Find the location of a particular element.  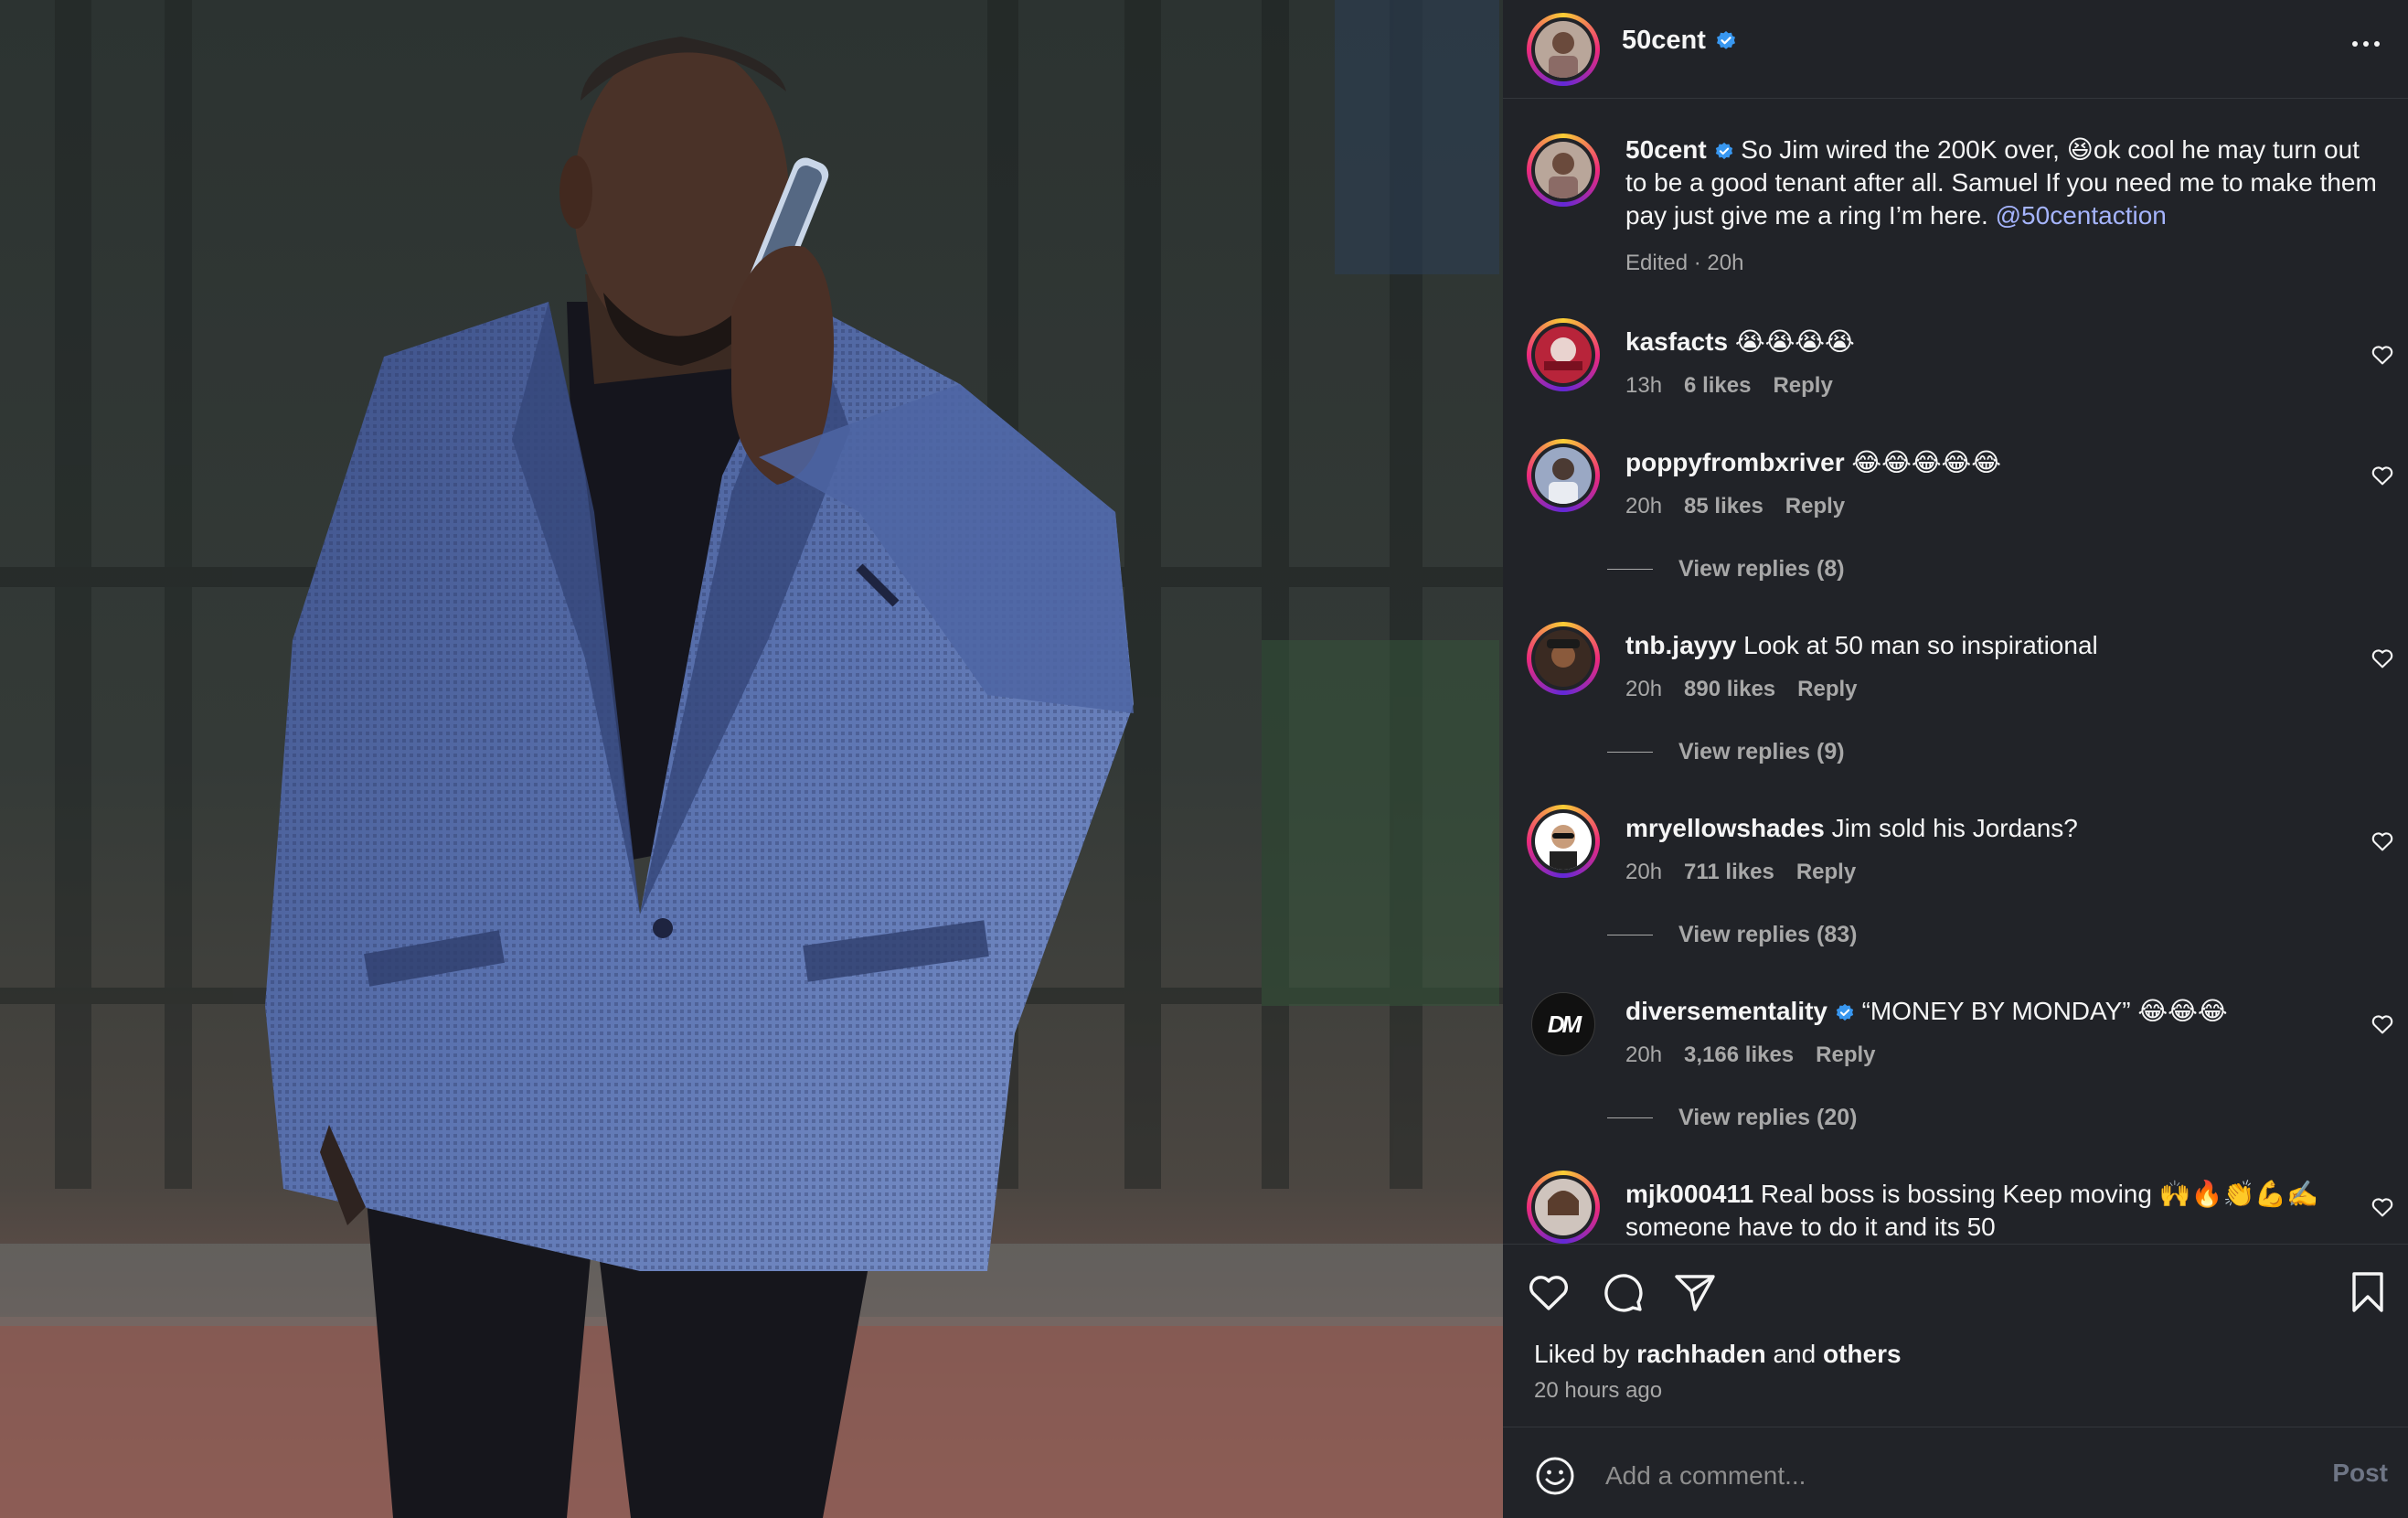

author-username-header: 50cent is located at coordinates (1679, 41).